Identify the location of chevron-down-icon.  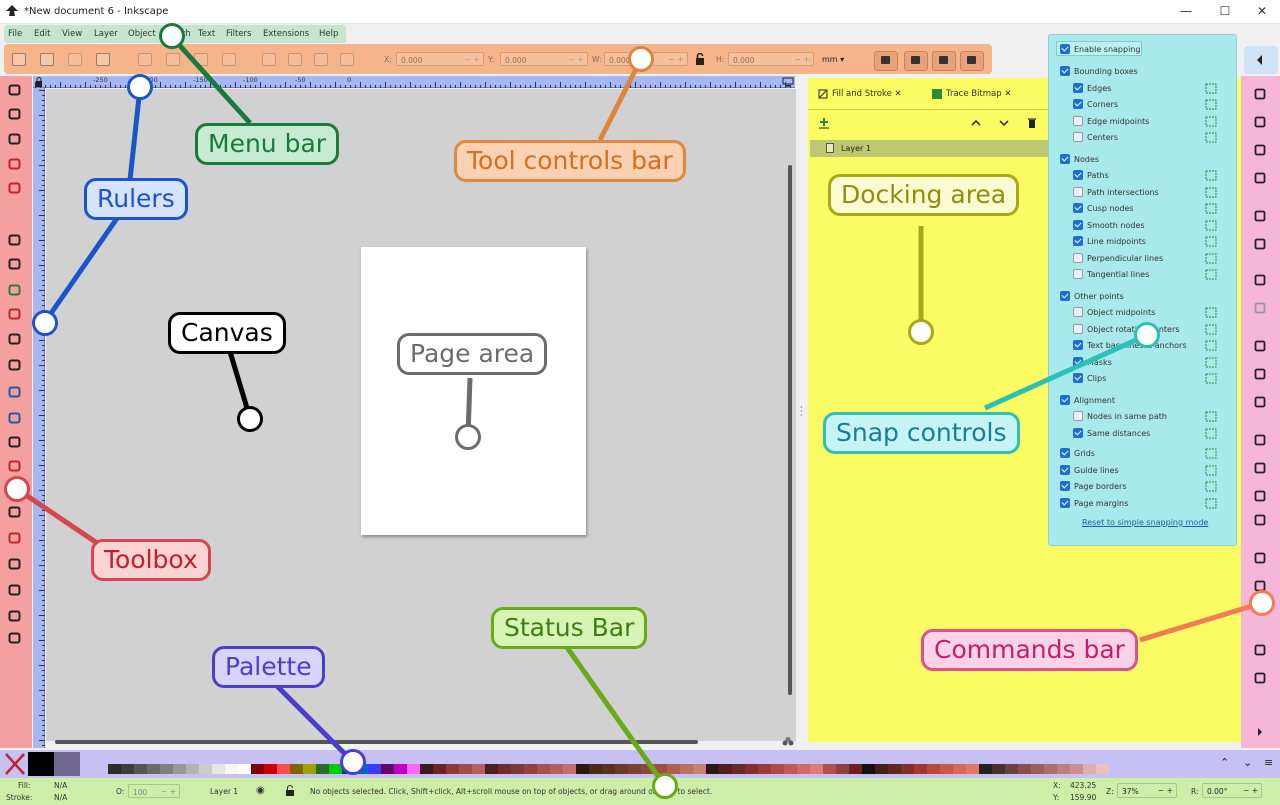
(1004, 123).